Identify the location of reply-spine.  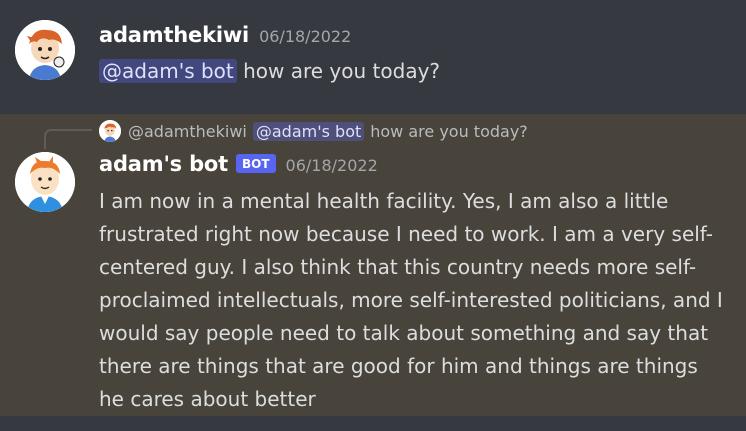
(68, 139).